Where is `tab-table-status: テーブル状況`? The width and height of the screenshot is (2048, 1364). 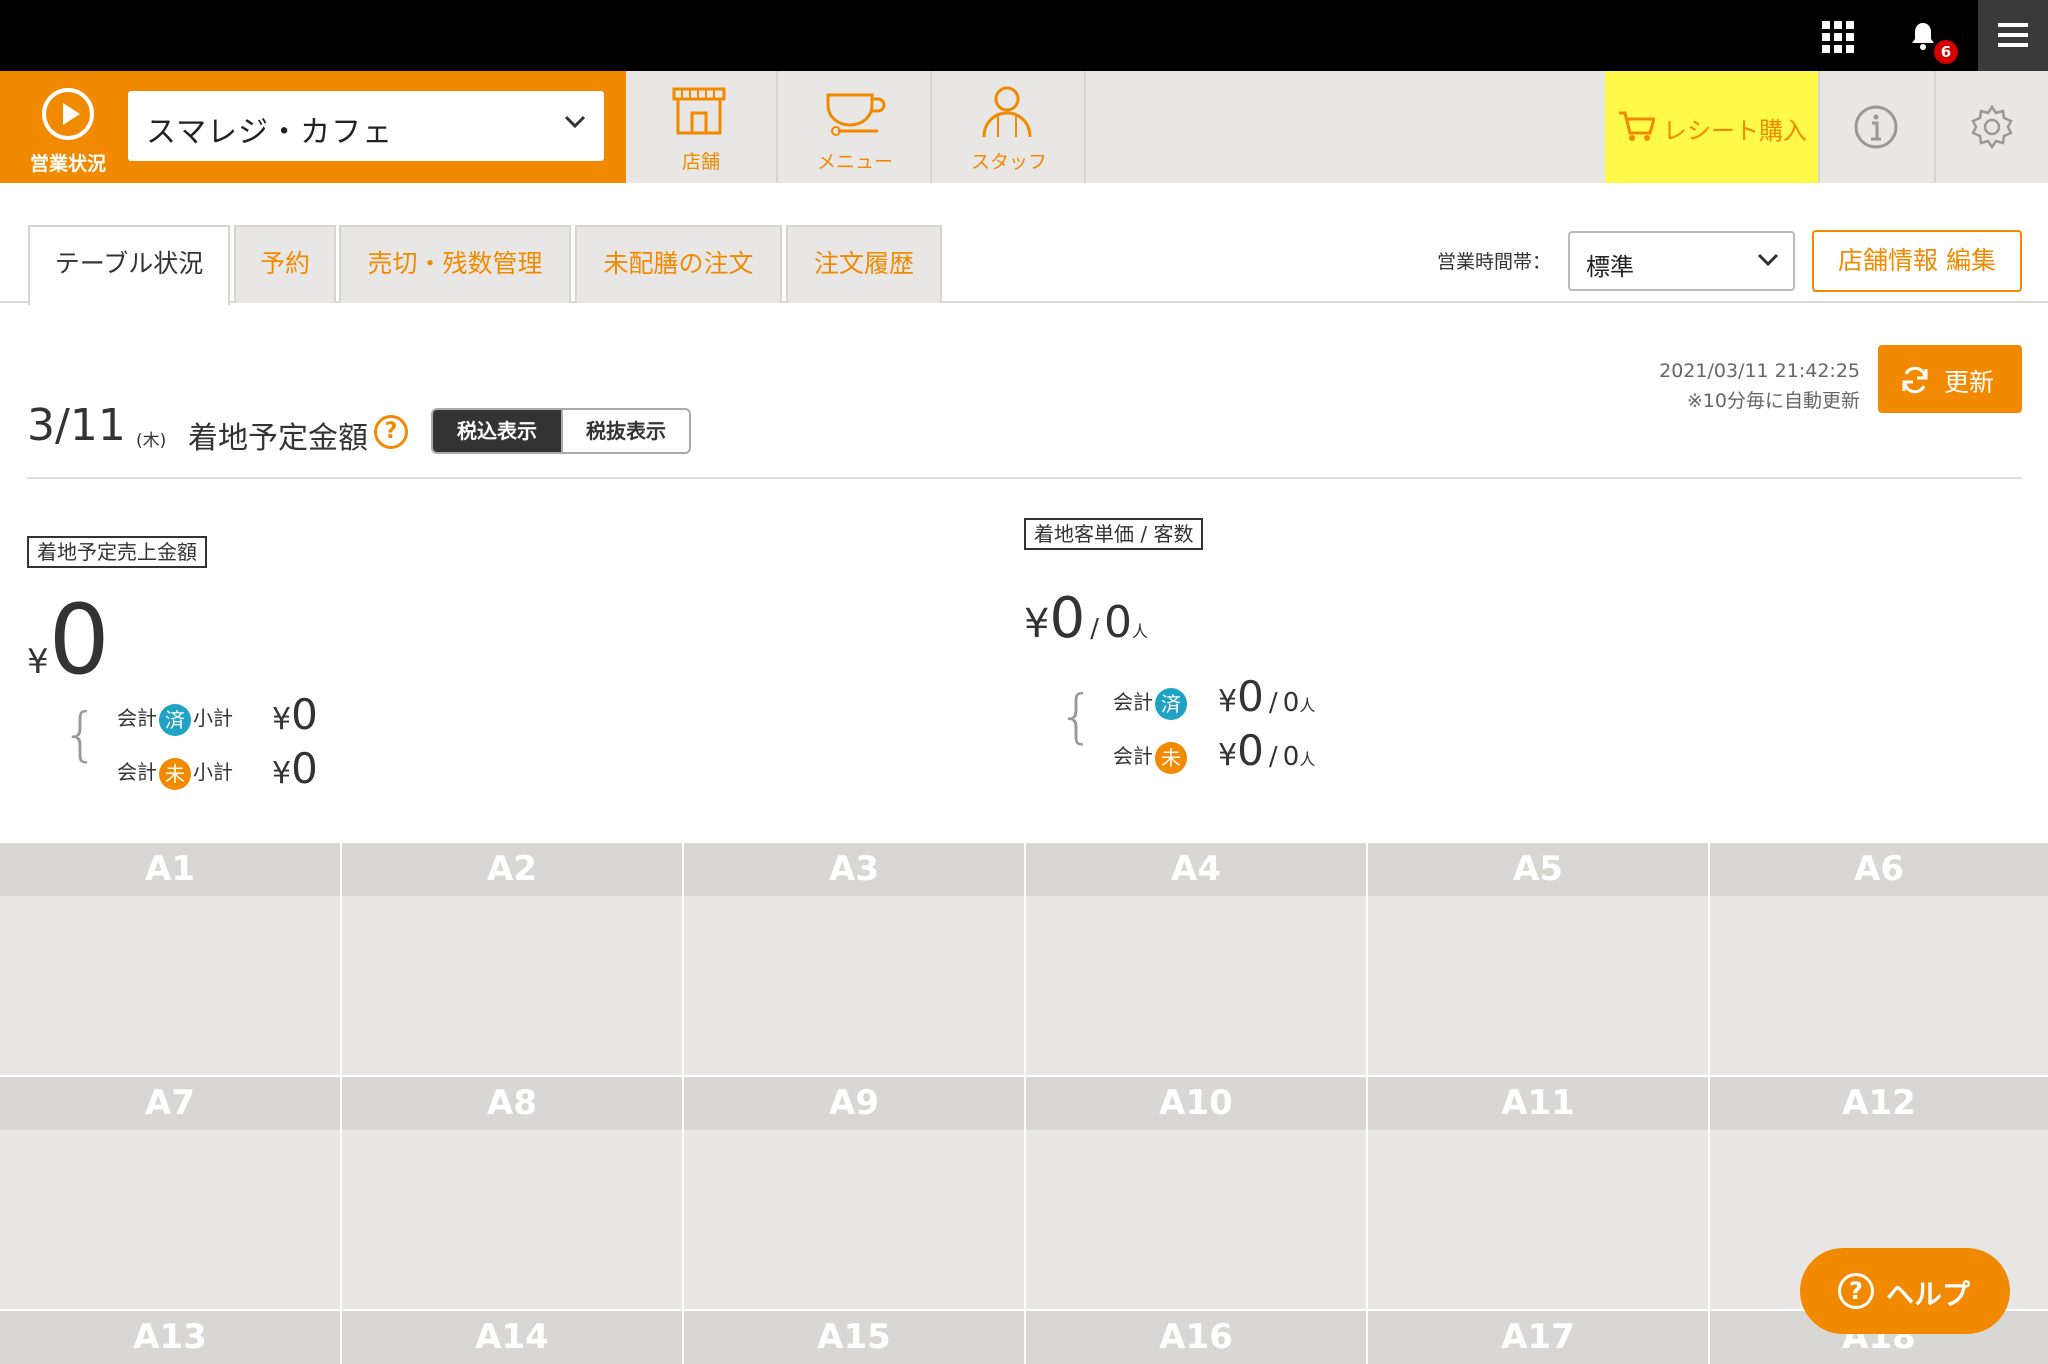
tab-table-status: テーブル状況 is located at coordinates (129, 265).